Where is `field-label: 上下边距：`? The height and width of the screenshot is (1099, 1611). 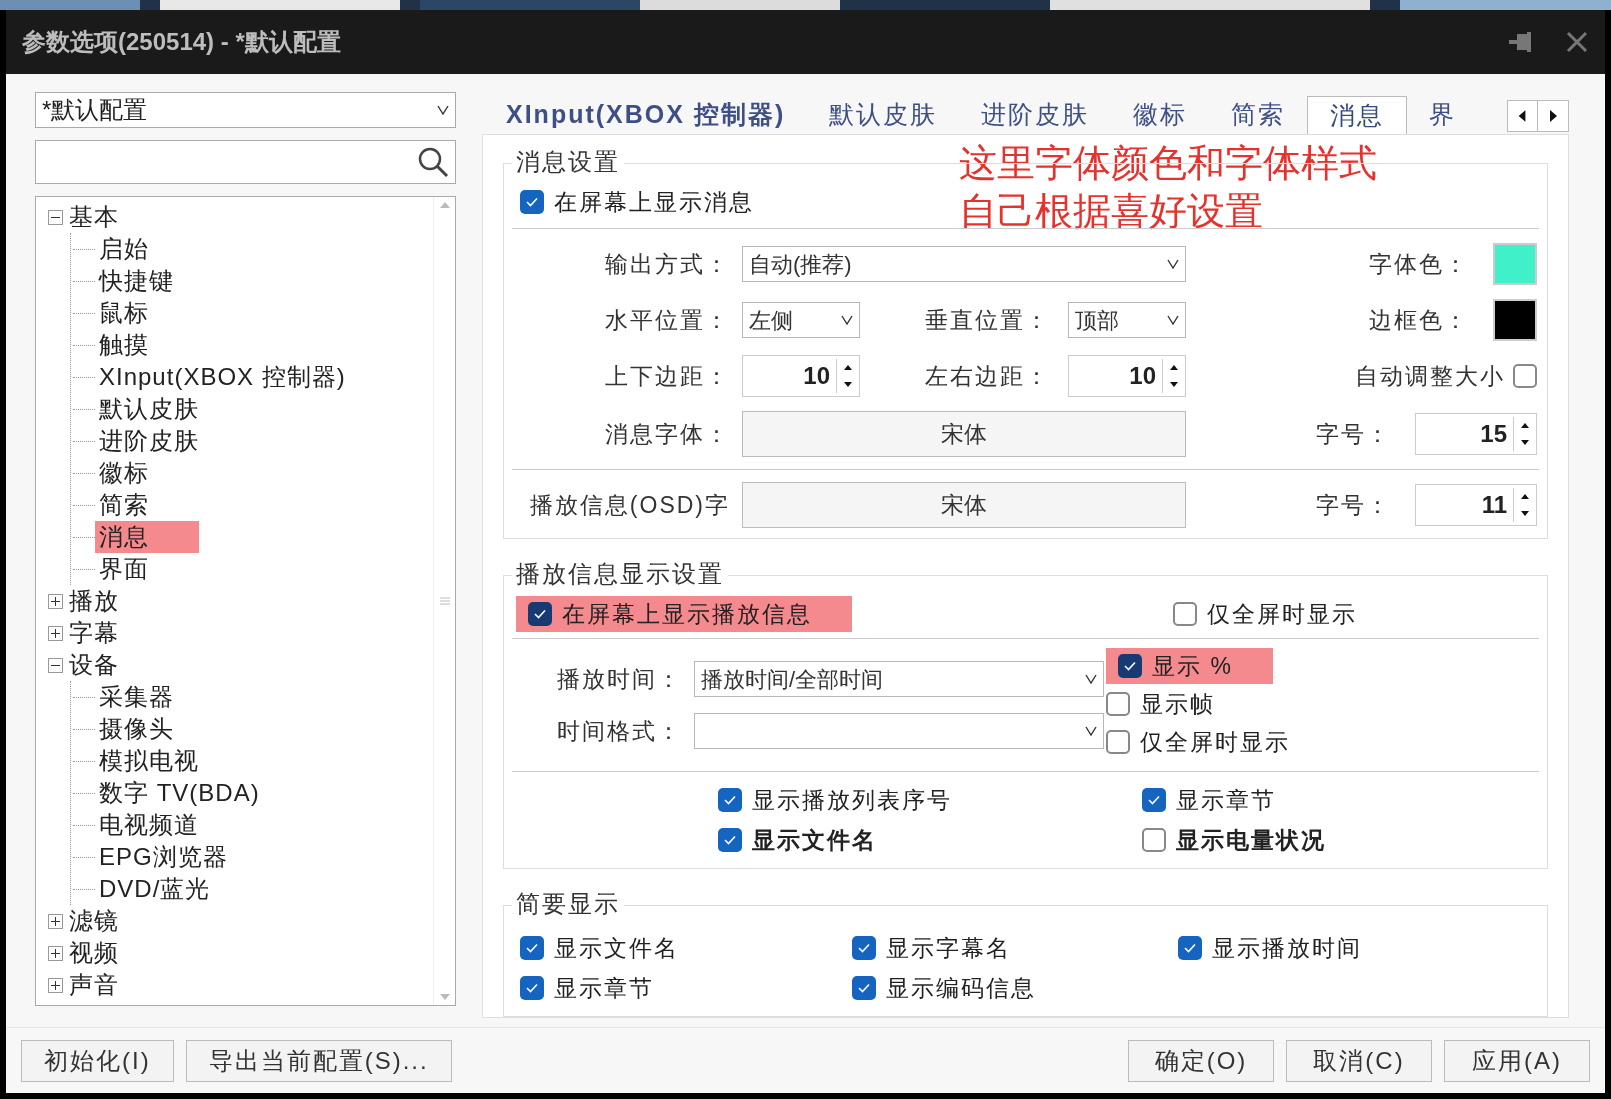 field-label: 上下边距： is located at coordinates (667, 376).